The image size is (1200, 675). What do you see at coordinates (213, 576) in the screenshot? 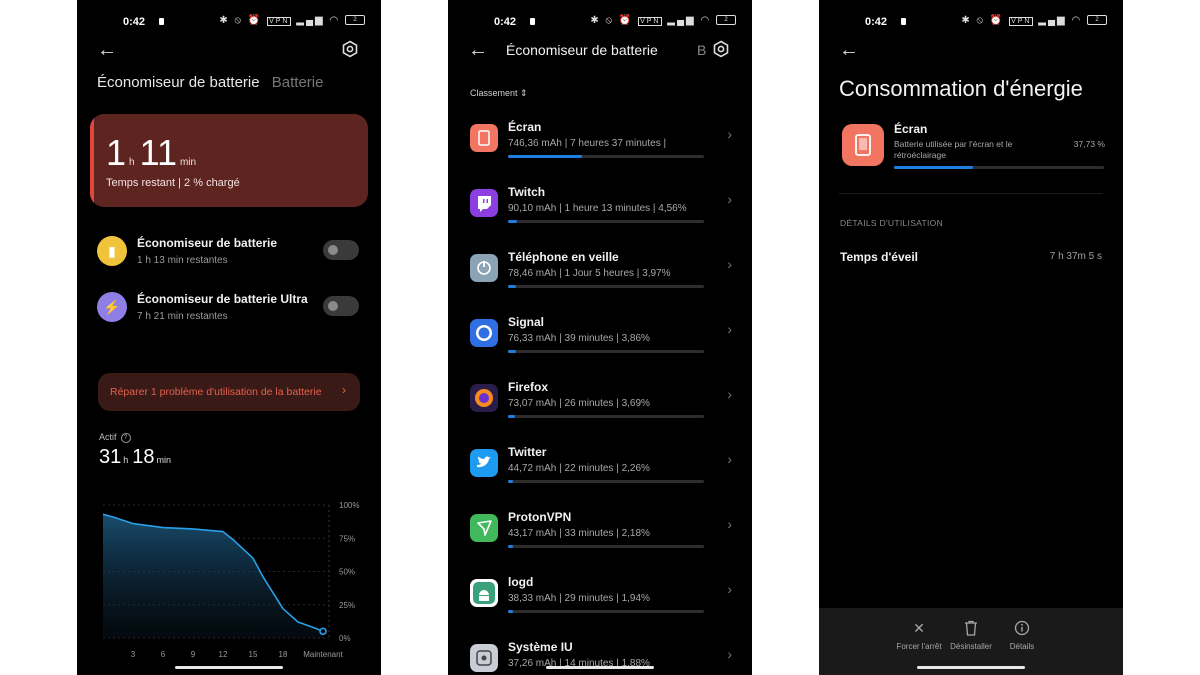
I see `battery-area` at bounding box center [213, 576].